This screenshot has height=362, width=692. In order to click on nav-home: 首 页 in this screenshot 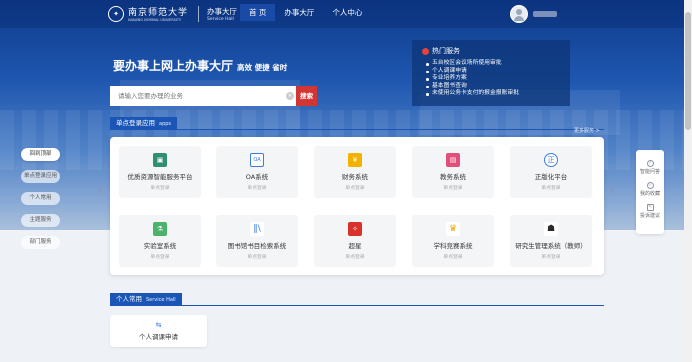, I will do `click(258, 12)`.